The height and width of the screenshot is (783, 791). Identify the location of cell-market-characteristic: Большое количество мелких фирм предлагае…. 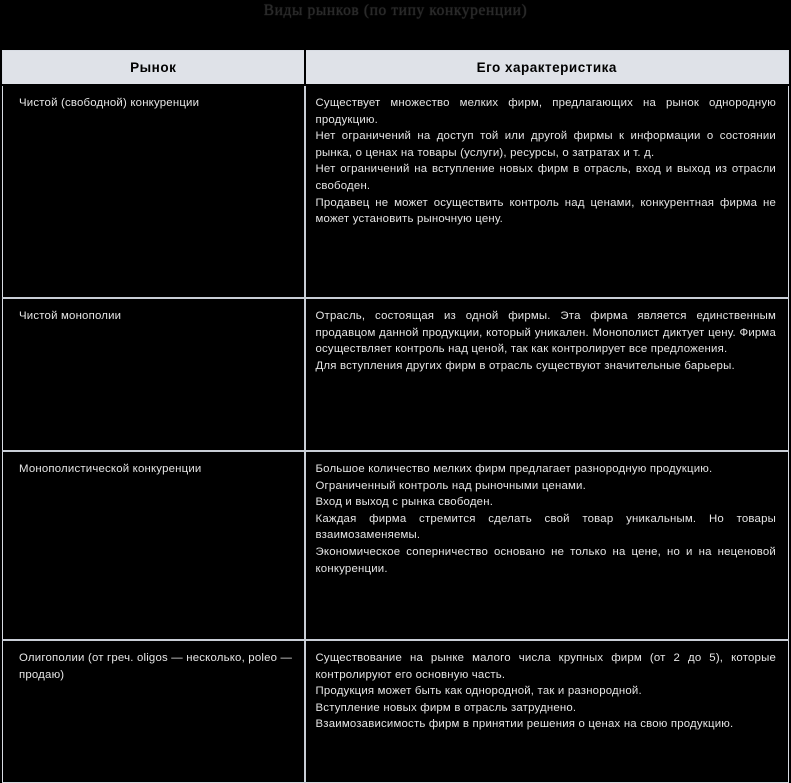
(546, 546).